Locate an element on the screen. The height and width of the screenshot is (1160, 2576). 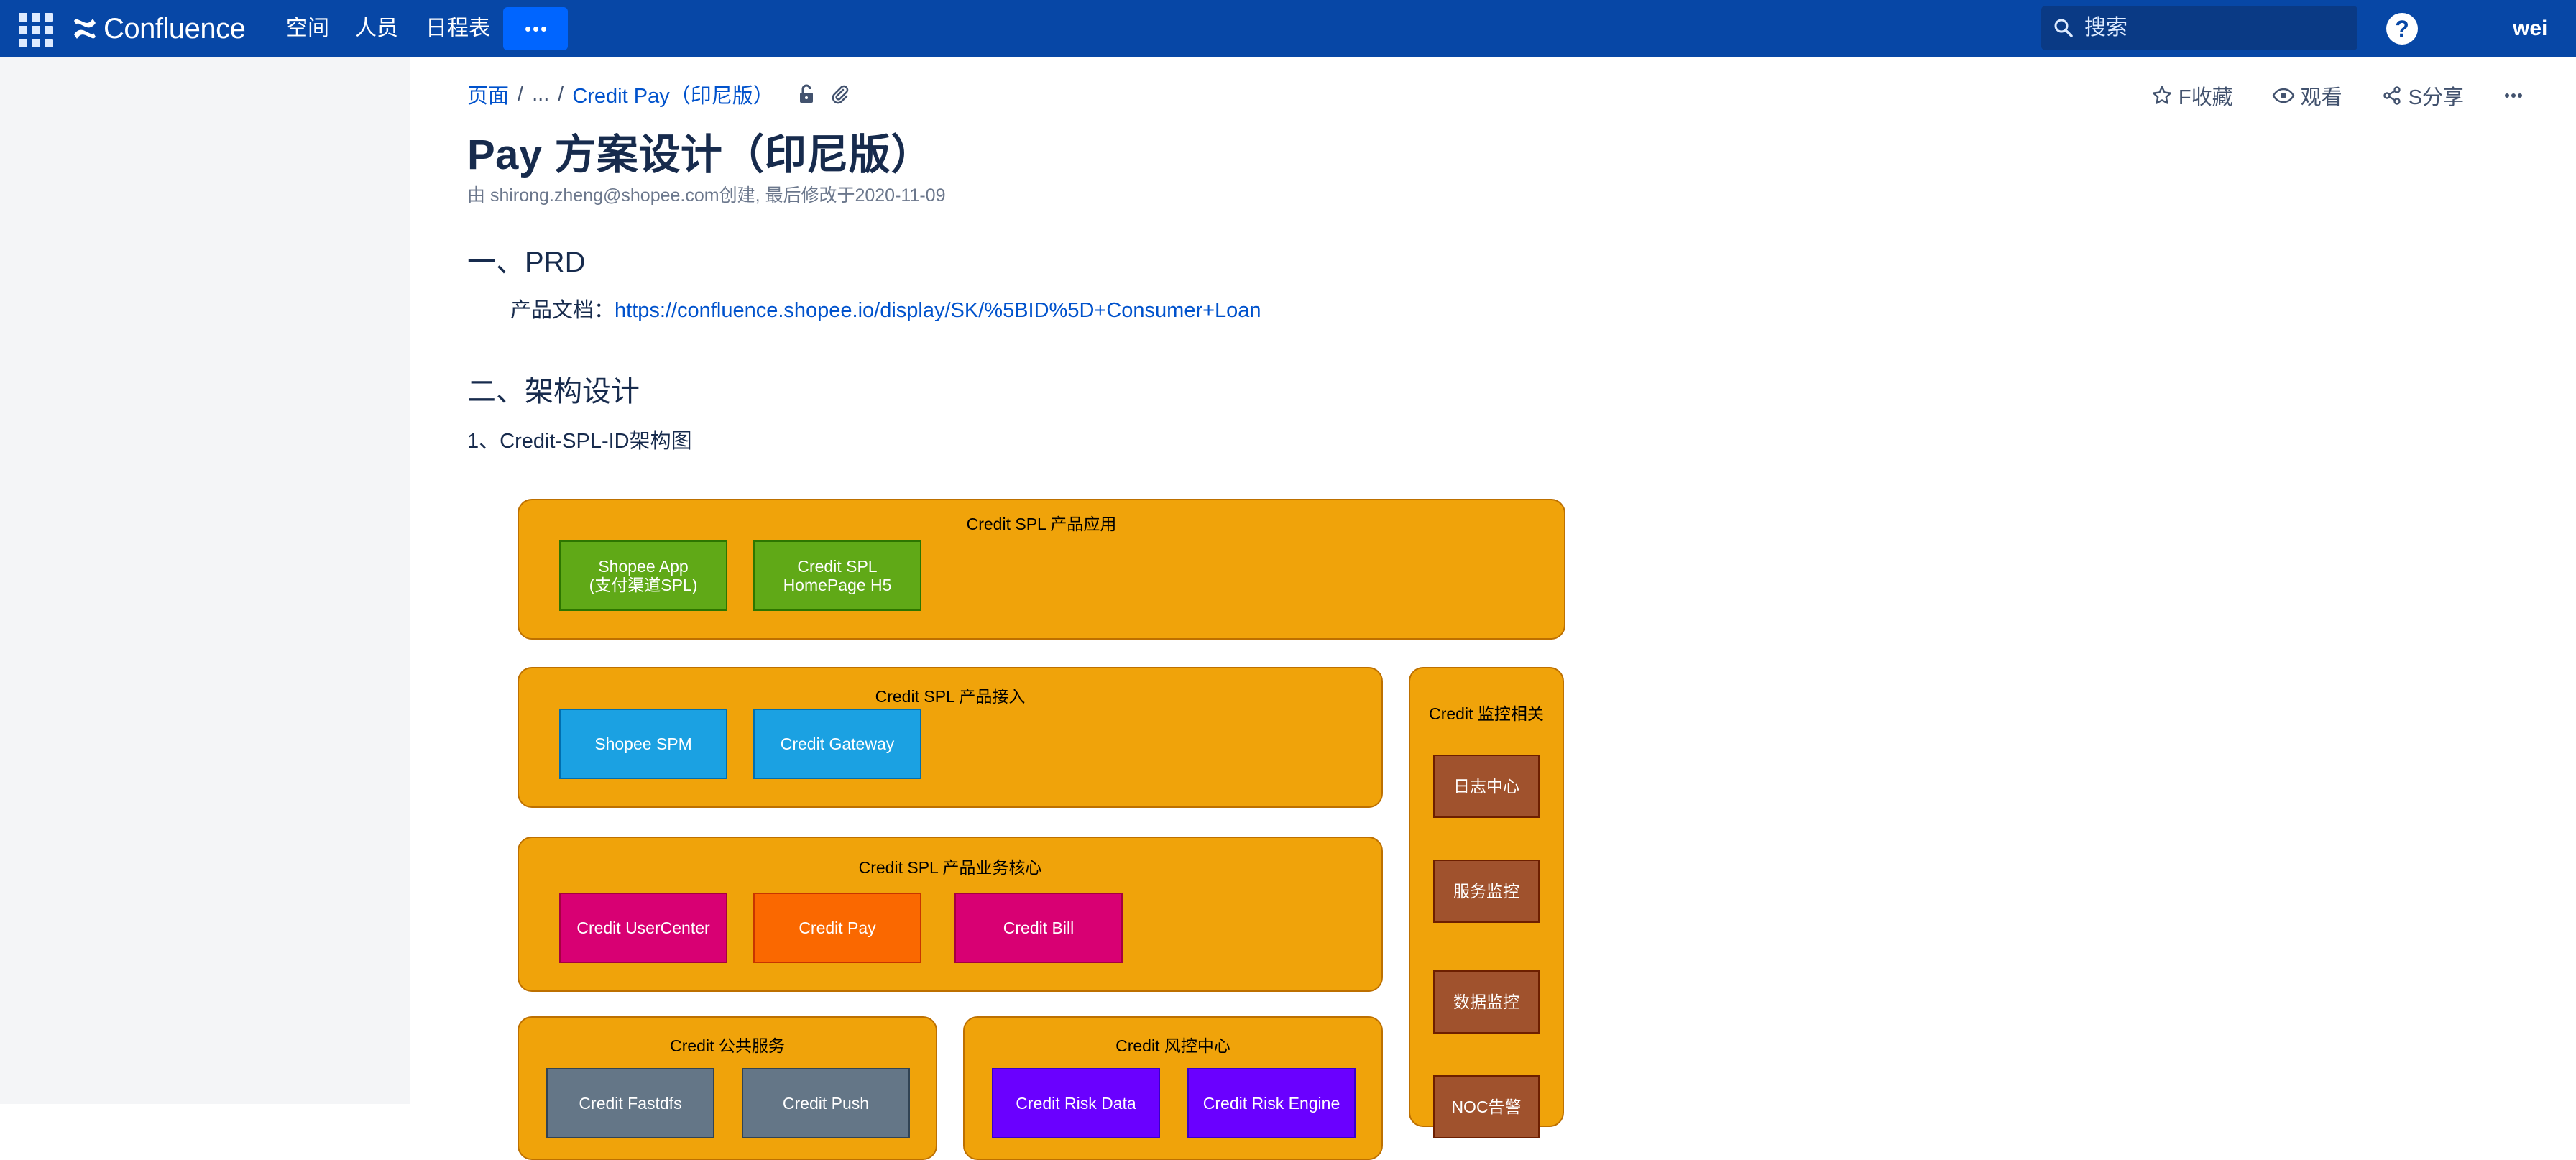
group-title: Credit 监控相关 is located at coordinates (1486, 713).